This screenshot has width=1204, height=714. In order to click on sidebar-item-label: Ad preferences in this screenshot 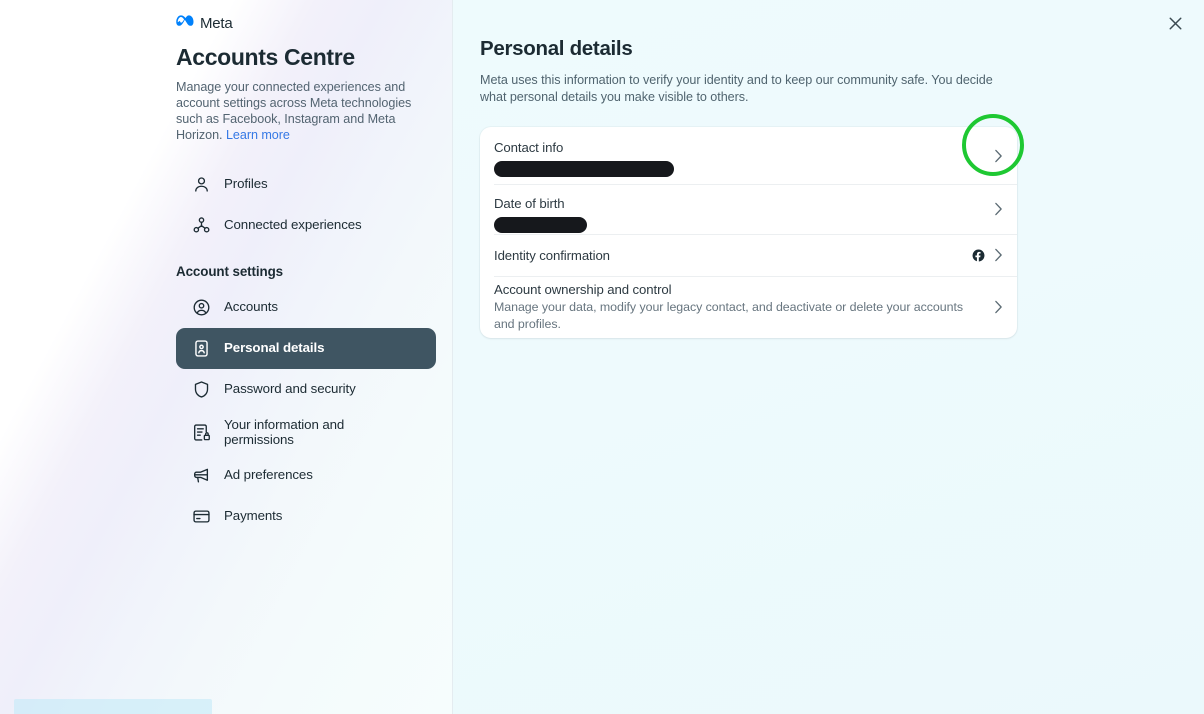, I will do `click(268, 475)`.